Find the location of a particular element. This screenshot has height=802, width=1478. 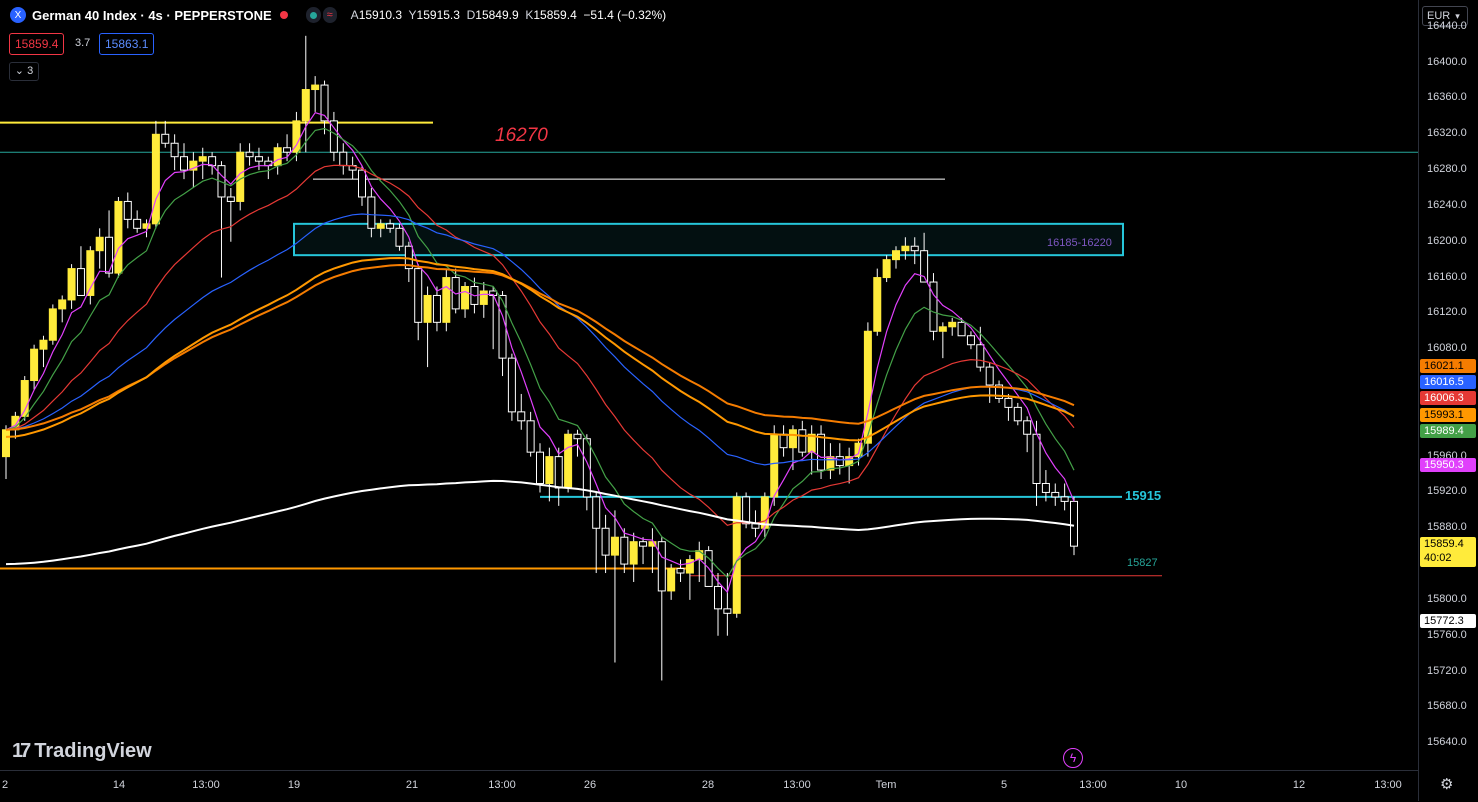

ohlc-high: 15915.3 is located at coordinates (438, 15).